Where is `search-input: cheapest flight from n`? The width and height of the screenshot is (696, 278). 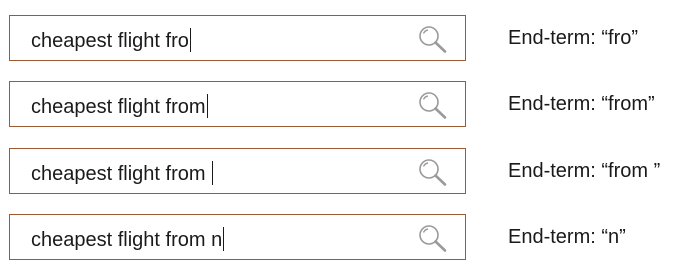
search-input: cheapest flight from n is located at coordinates (237, 237).